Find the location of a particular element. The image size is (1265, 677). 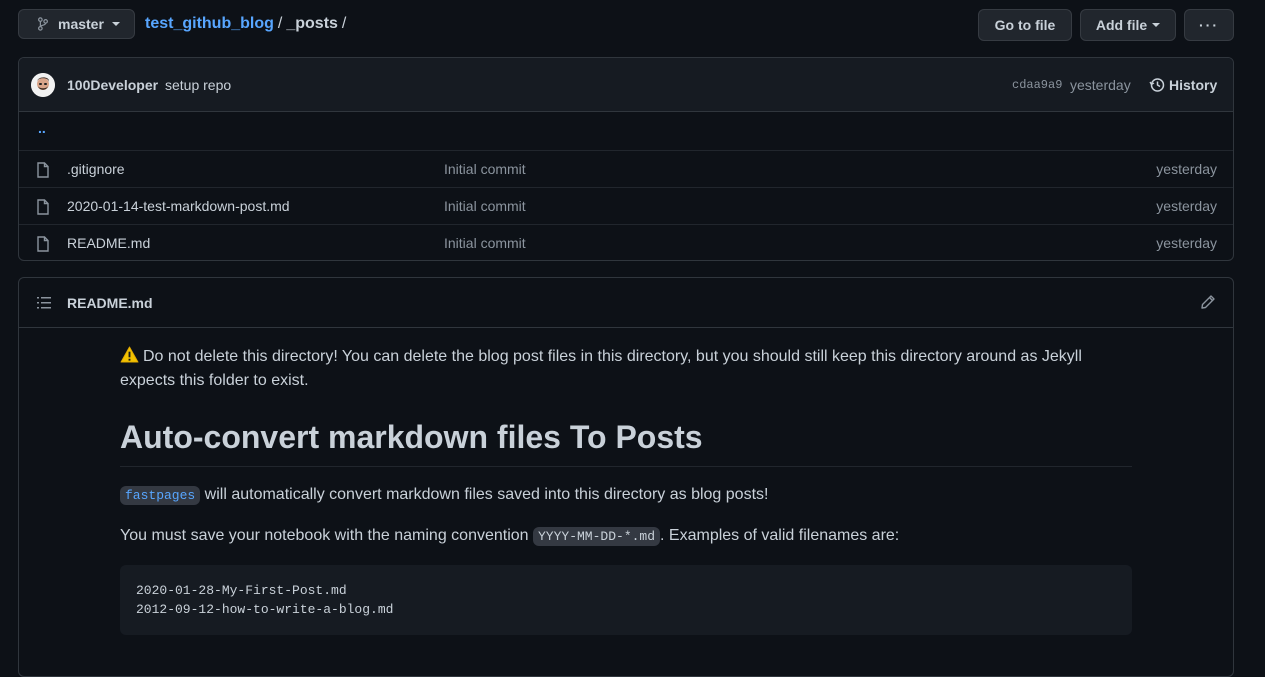

commit-time: yesterday is located at coordinates (1100, 85).